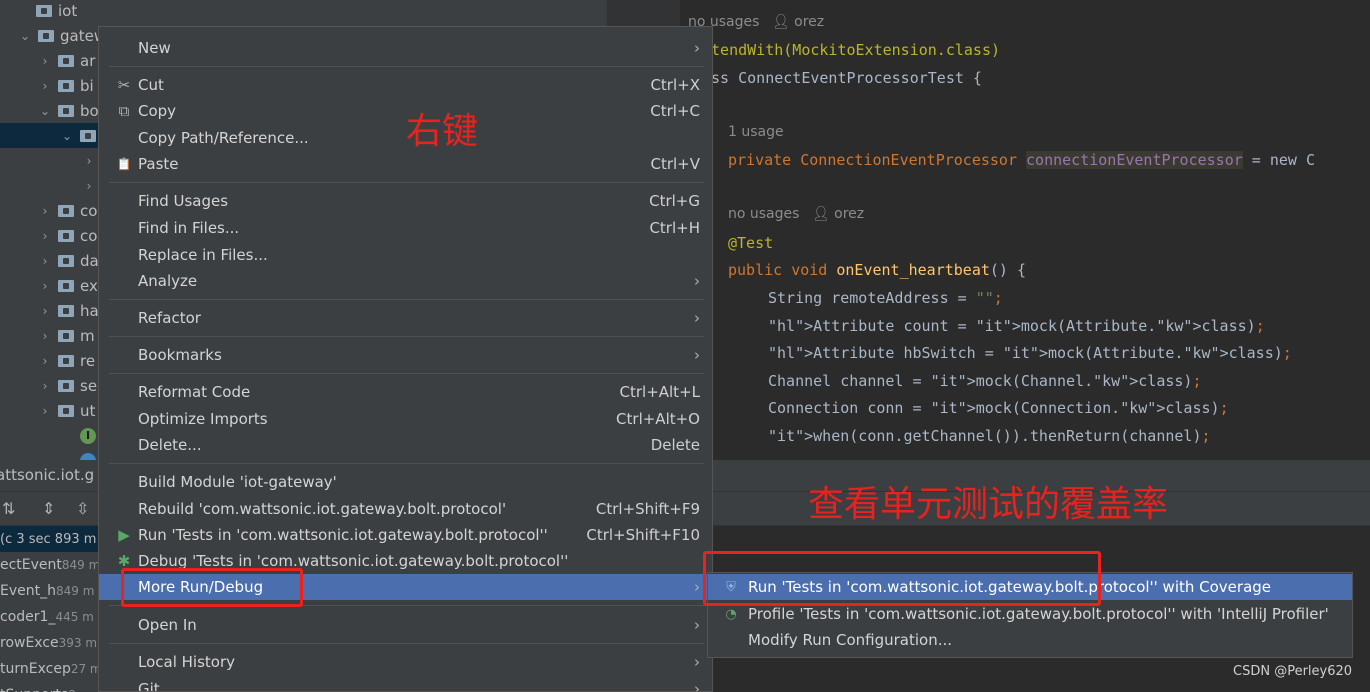 The image size is (1370, 692). What do you see at coordinates (796, 214) in the screenshot?
I see `usages-hint-3: no usages 👤︎ orez` at bounding box center [796, 214].